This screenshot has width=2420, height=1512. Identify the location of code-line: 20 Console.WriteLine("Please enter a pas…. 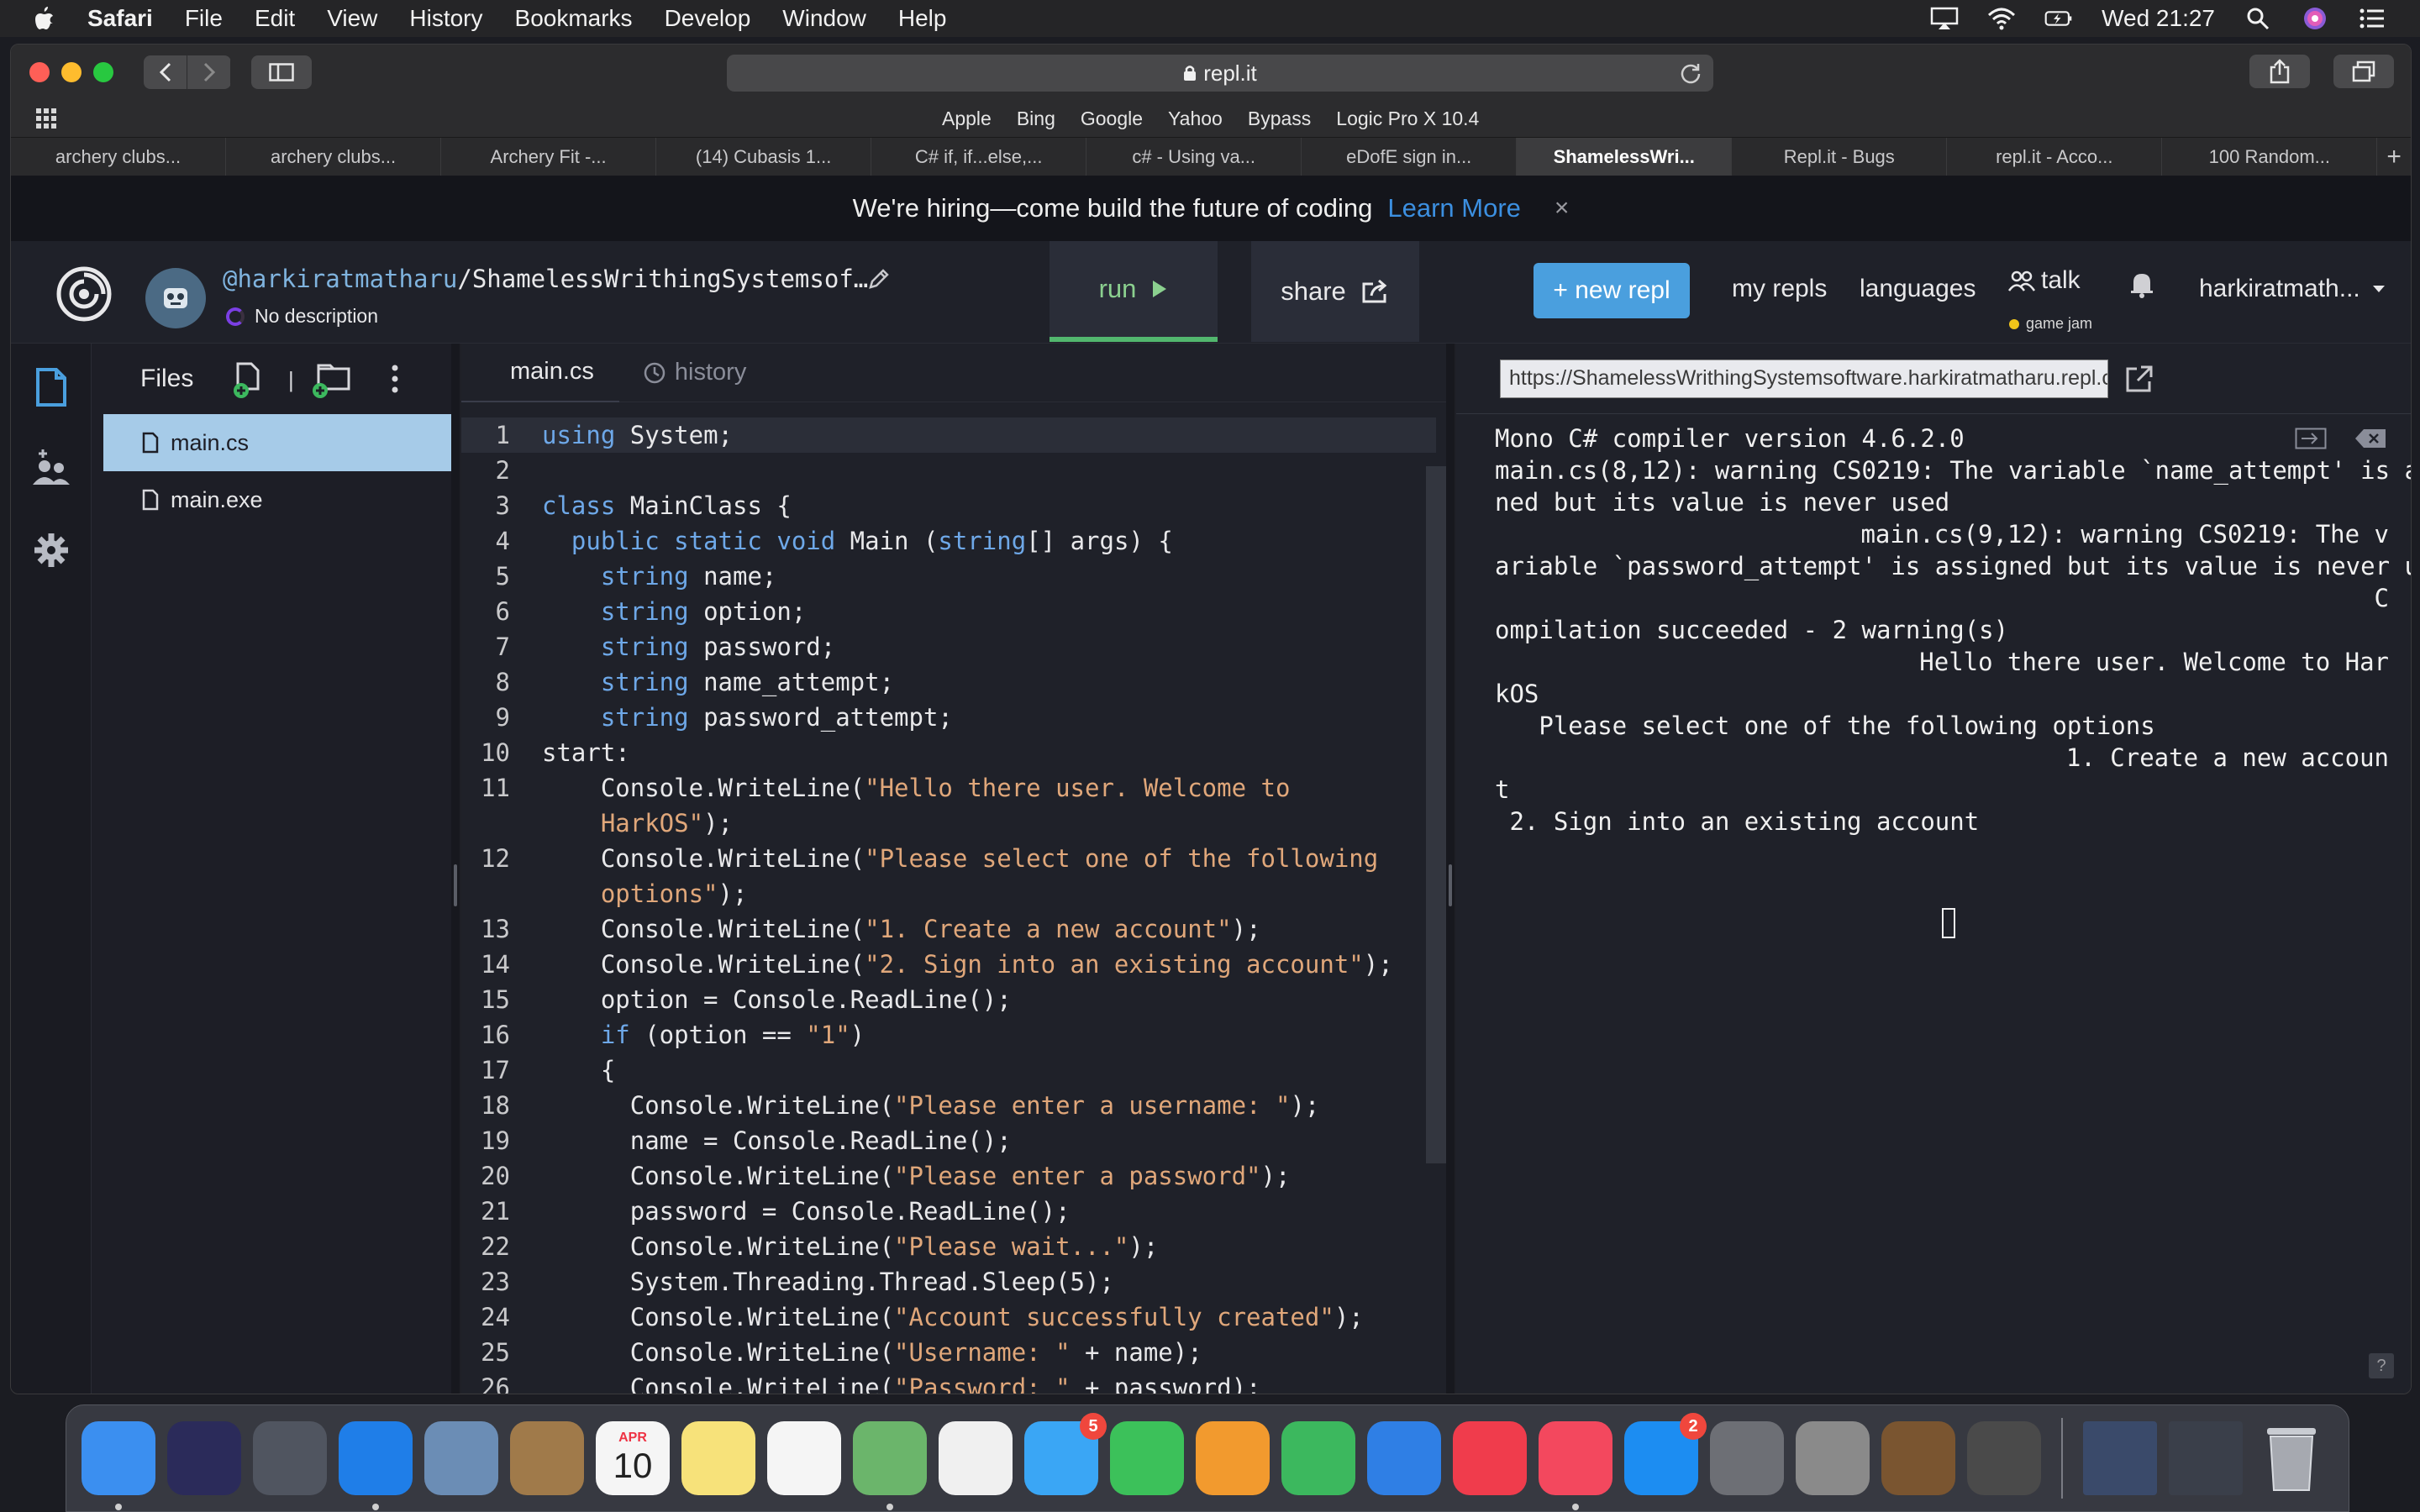
(948, 1176).